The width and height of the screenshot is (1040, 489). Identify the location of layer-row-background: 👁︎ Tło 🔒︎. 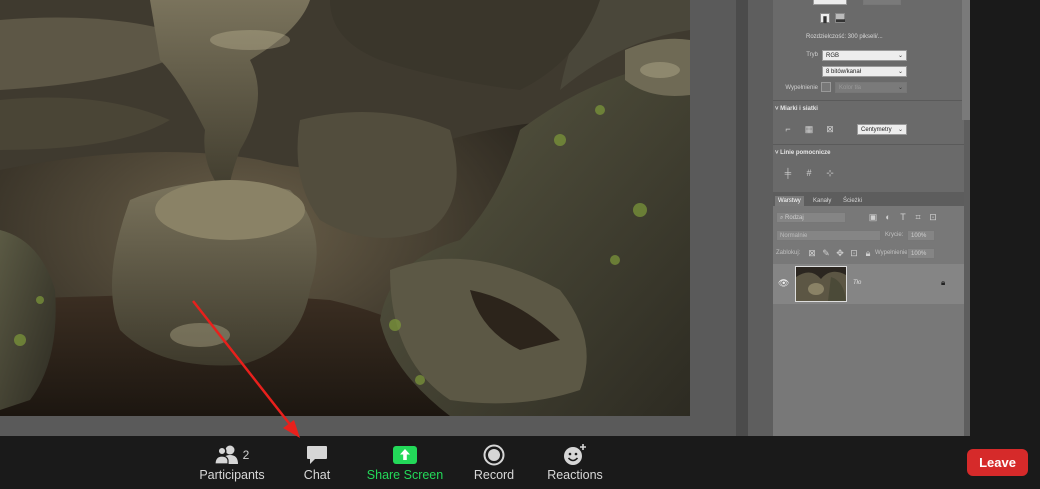
(868, 284).